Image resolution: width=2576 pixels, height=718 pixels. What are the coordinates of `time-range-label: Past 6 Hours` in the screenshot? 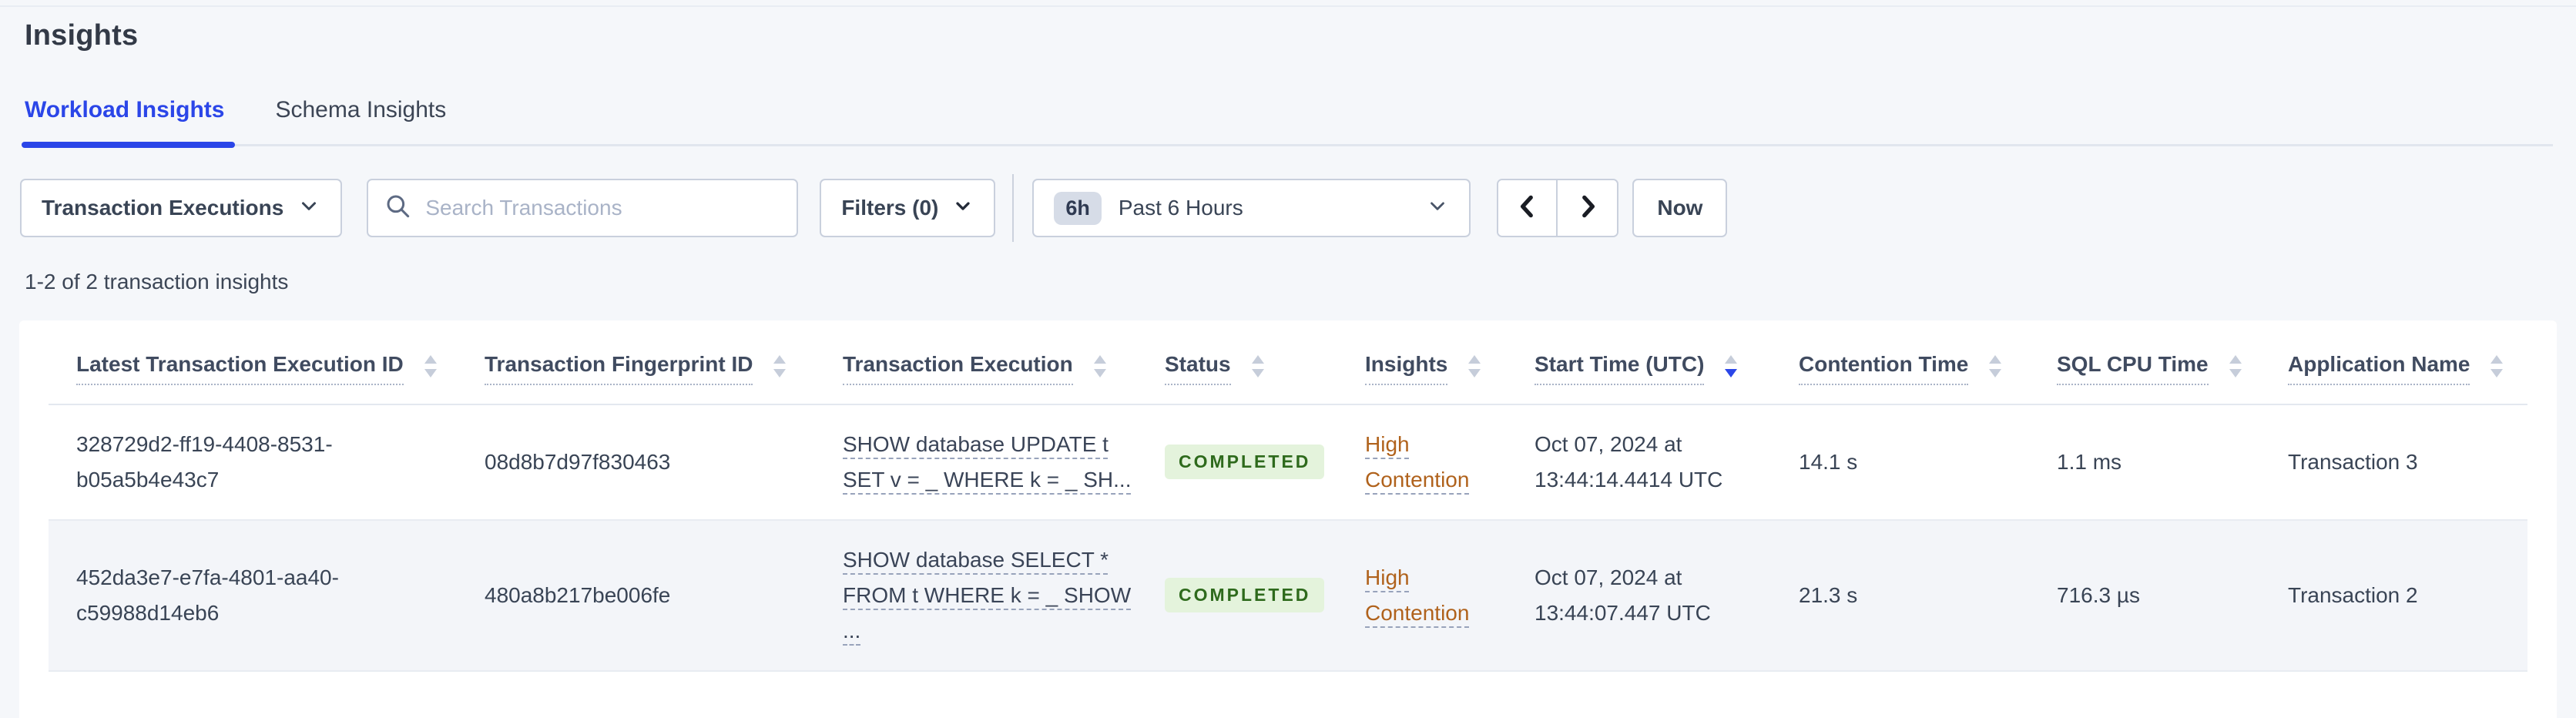 It's located at (1180, 208).